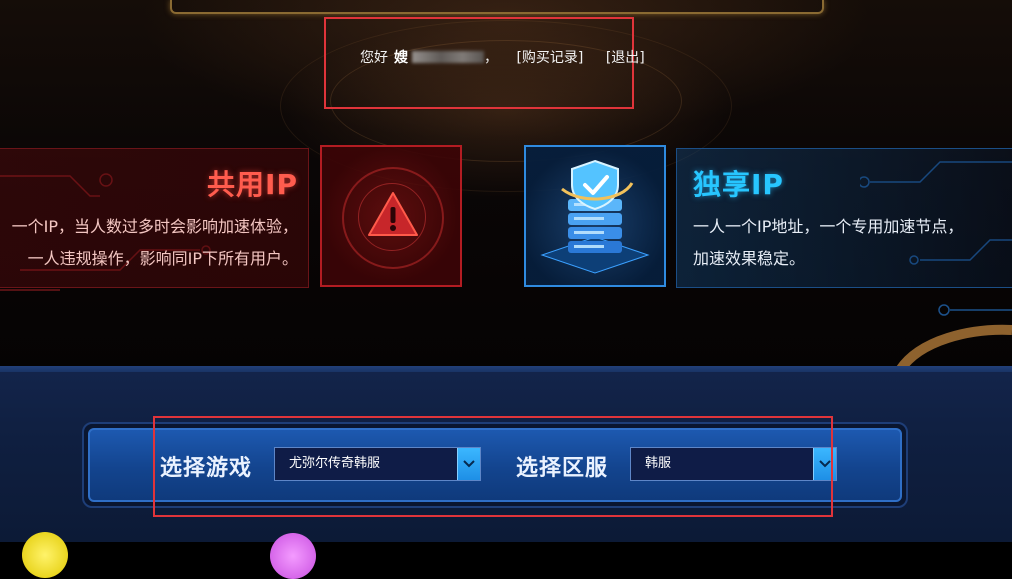 The width and height of the screenshot is (1012, 579). I want to click on username: 嫂, so click(401, 58).